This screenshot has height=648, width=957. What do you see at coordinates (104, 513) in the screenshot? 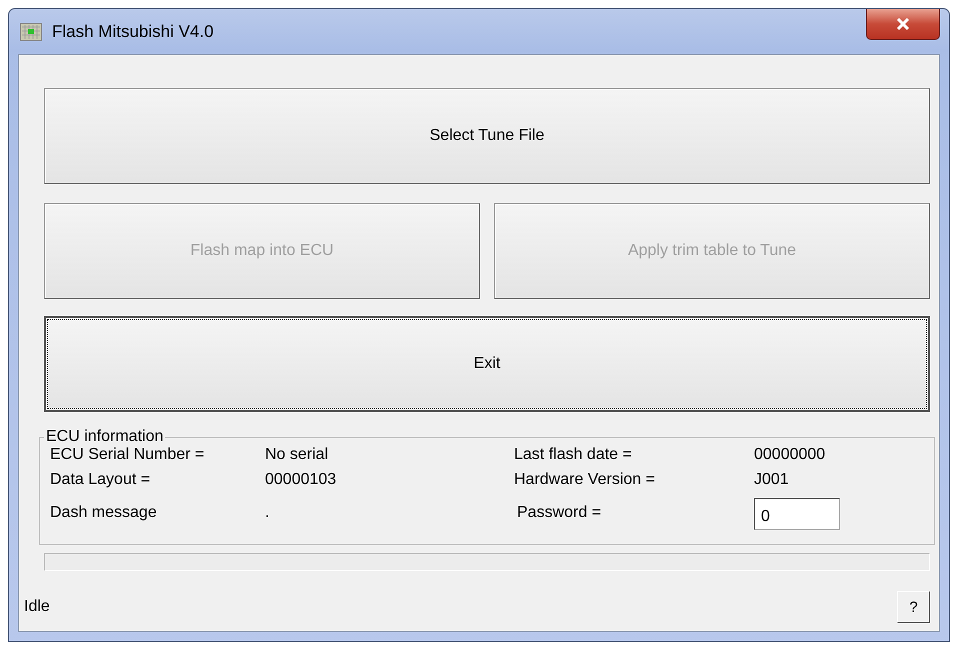
I see `field-label: Dash message` at bounding box center [104, 513].